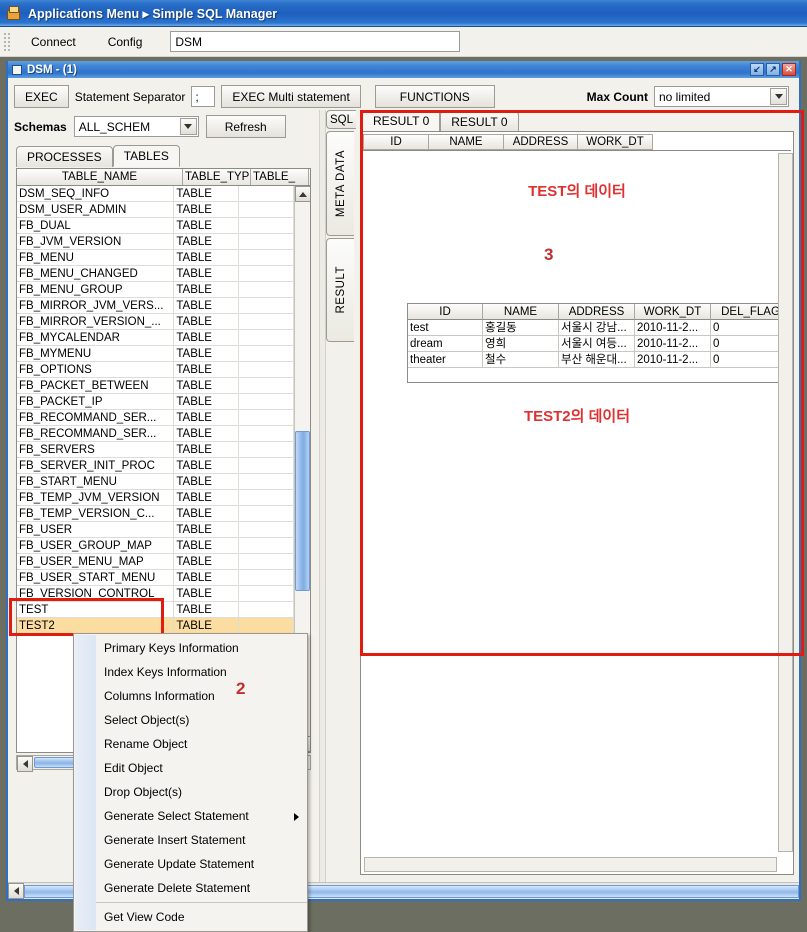  What do you see at coordinates (155, 562) in the screenshot?
I see `table-row: FB_USER_MENU_MAP TABLE` at bounding box center [155, 562].